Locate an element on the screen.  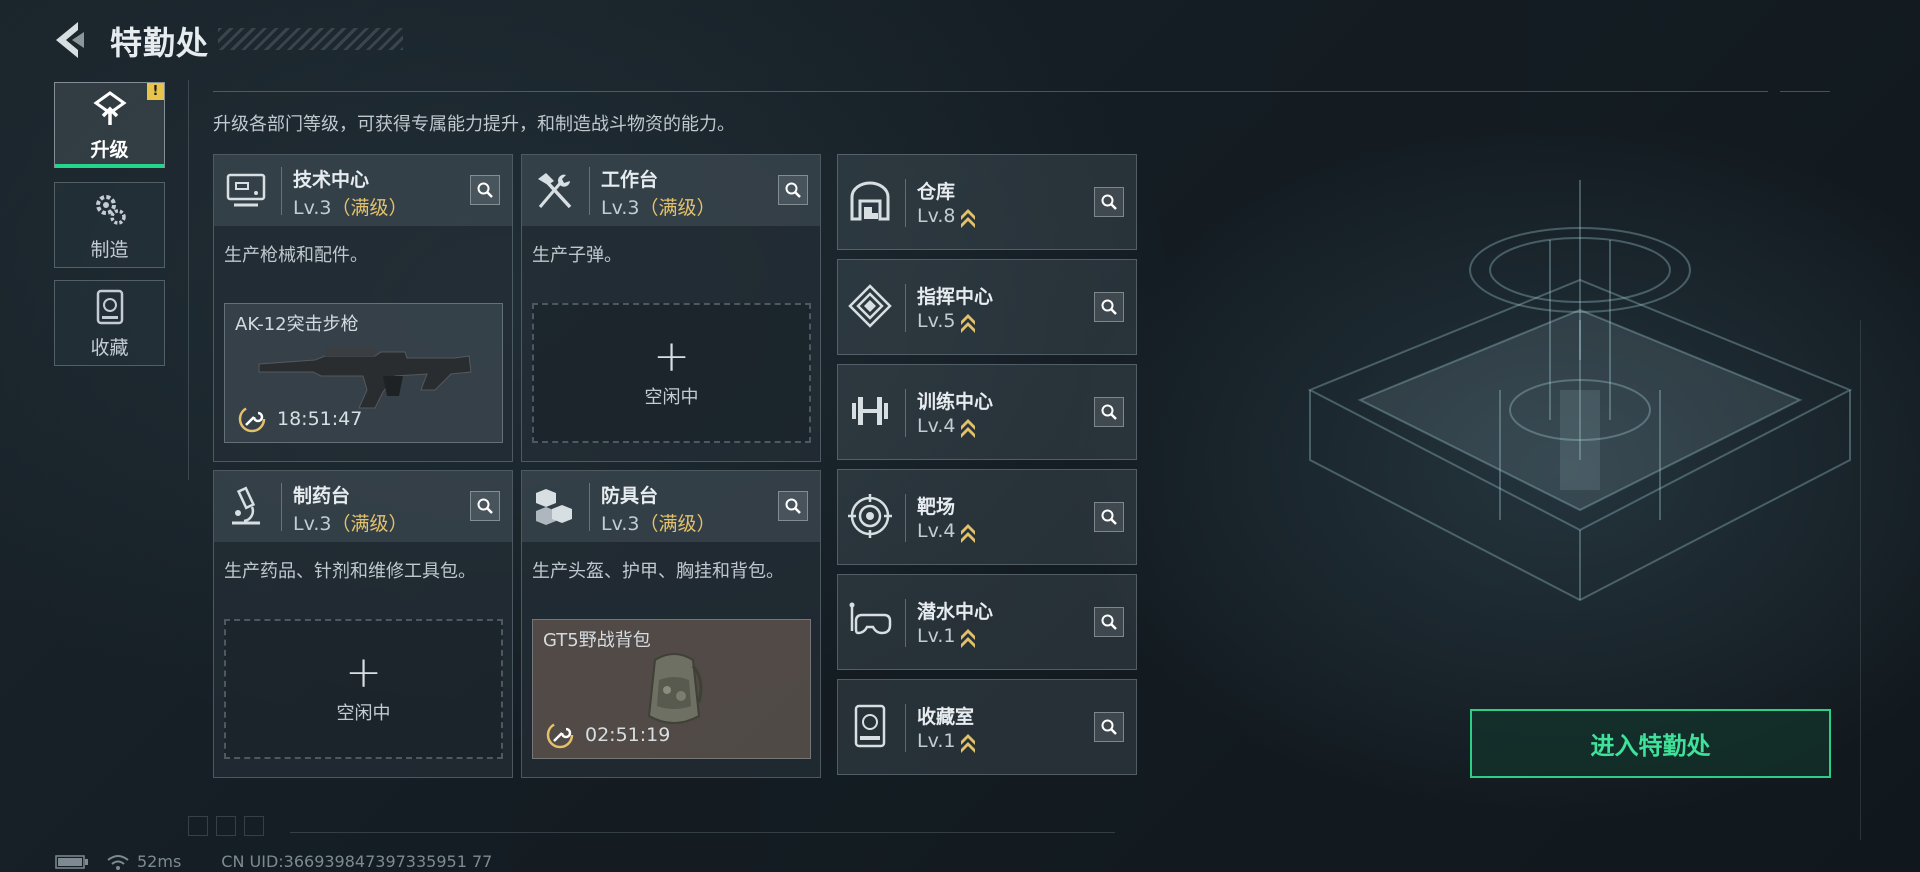
production-slot: GT5野战背包 02:51:19 is located at coordinates (671, 689).